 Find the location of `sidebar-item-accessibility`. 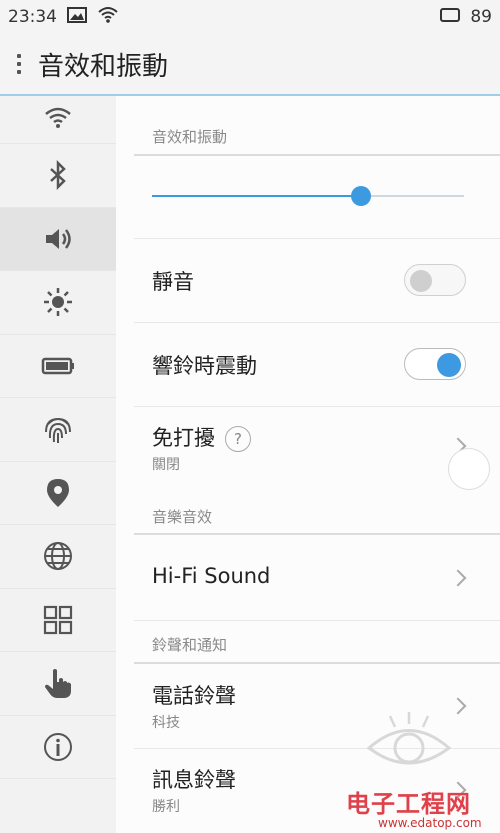

sidebar-item-accessibility is located at coordinates (58, 684).